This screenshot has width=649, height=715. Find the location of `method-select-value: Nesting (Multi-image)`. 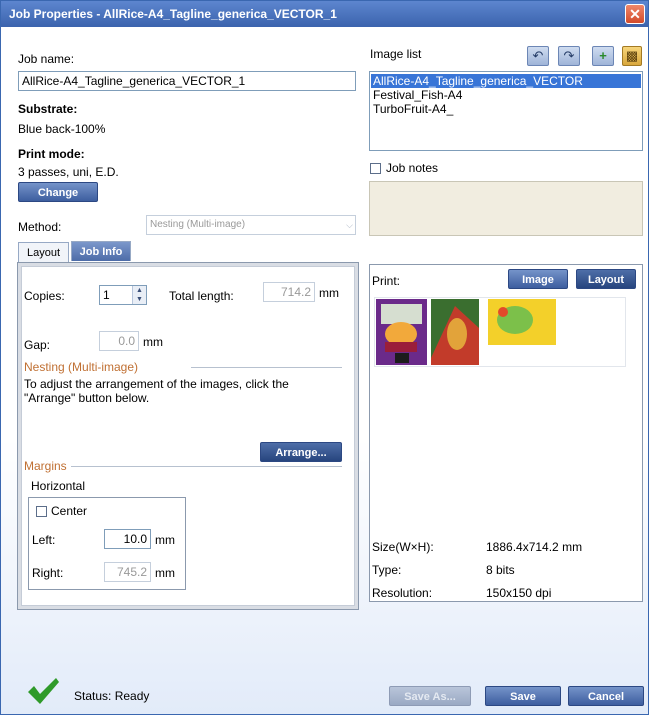

method-select-value: Nesting (Multi-image) is located at coordinates (198, 224).